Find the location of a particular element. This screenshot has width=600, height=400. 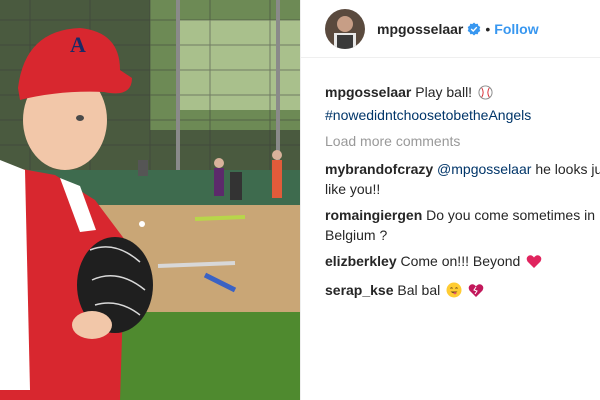

post-header: mpgosselaar • Follow is located at coordinates (450, 29).